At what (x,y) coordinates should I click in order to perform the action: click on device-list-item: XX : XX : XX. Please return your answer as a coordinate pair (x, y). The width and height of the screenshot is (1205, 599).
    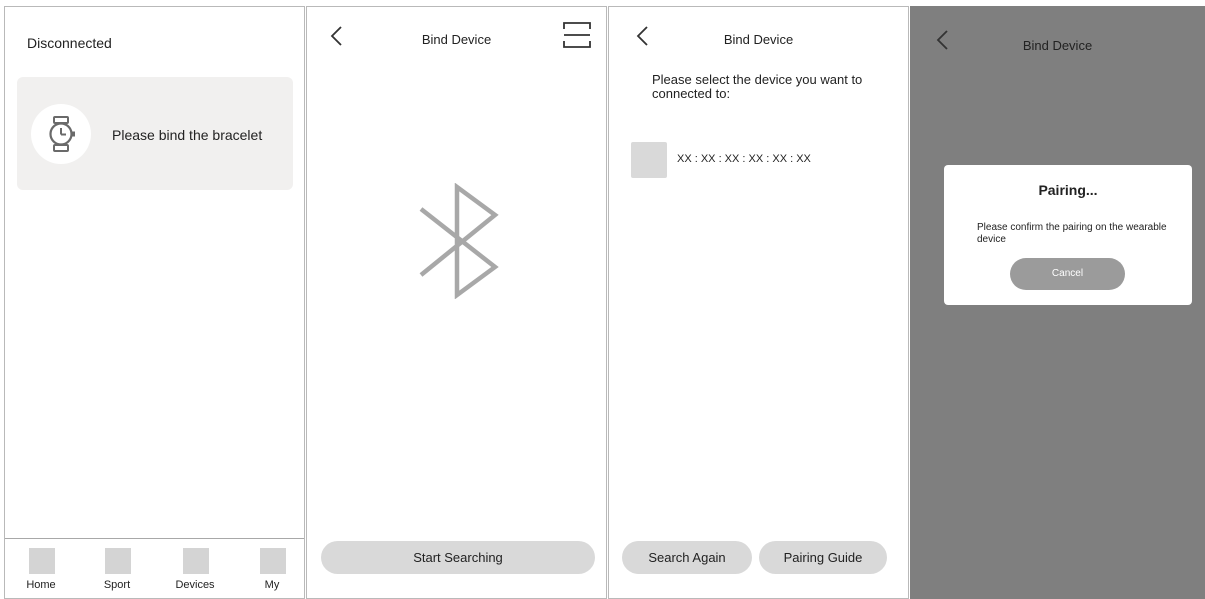
    Looking at the image, I should click on (761, 160).